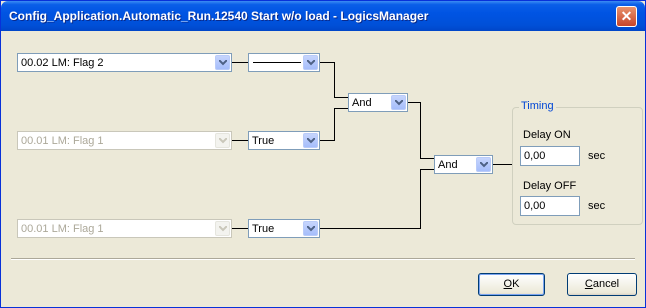  I want to click on input-select-3-value: 00.01 LM: Flag 1, so click(62, 229).